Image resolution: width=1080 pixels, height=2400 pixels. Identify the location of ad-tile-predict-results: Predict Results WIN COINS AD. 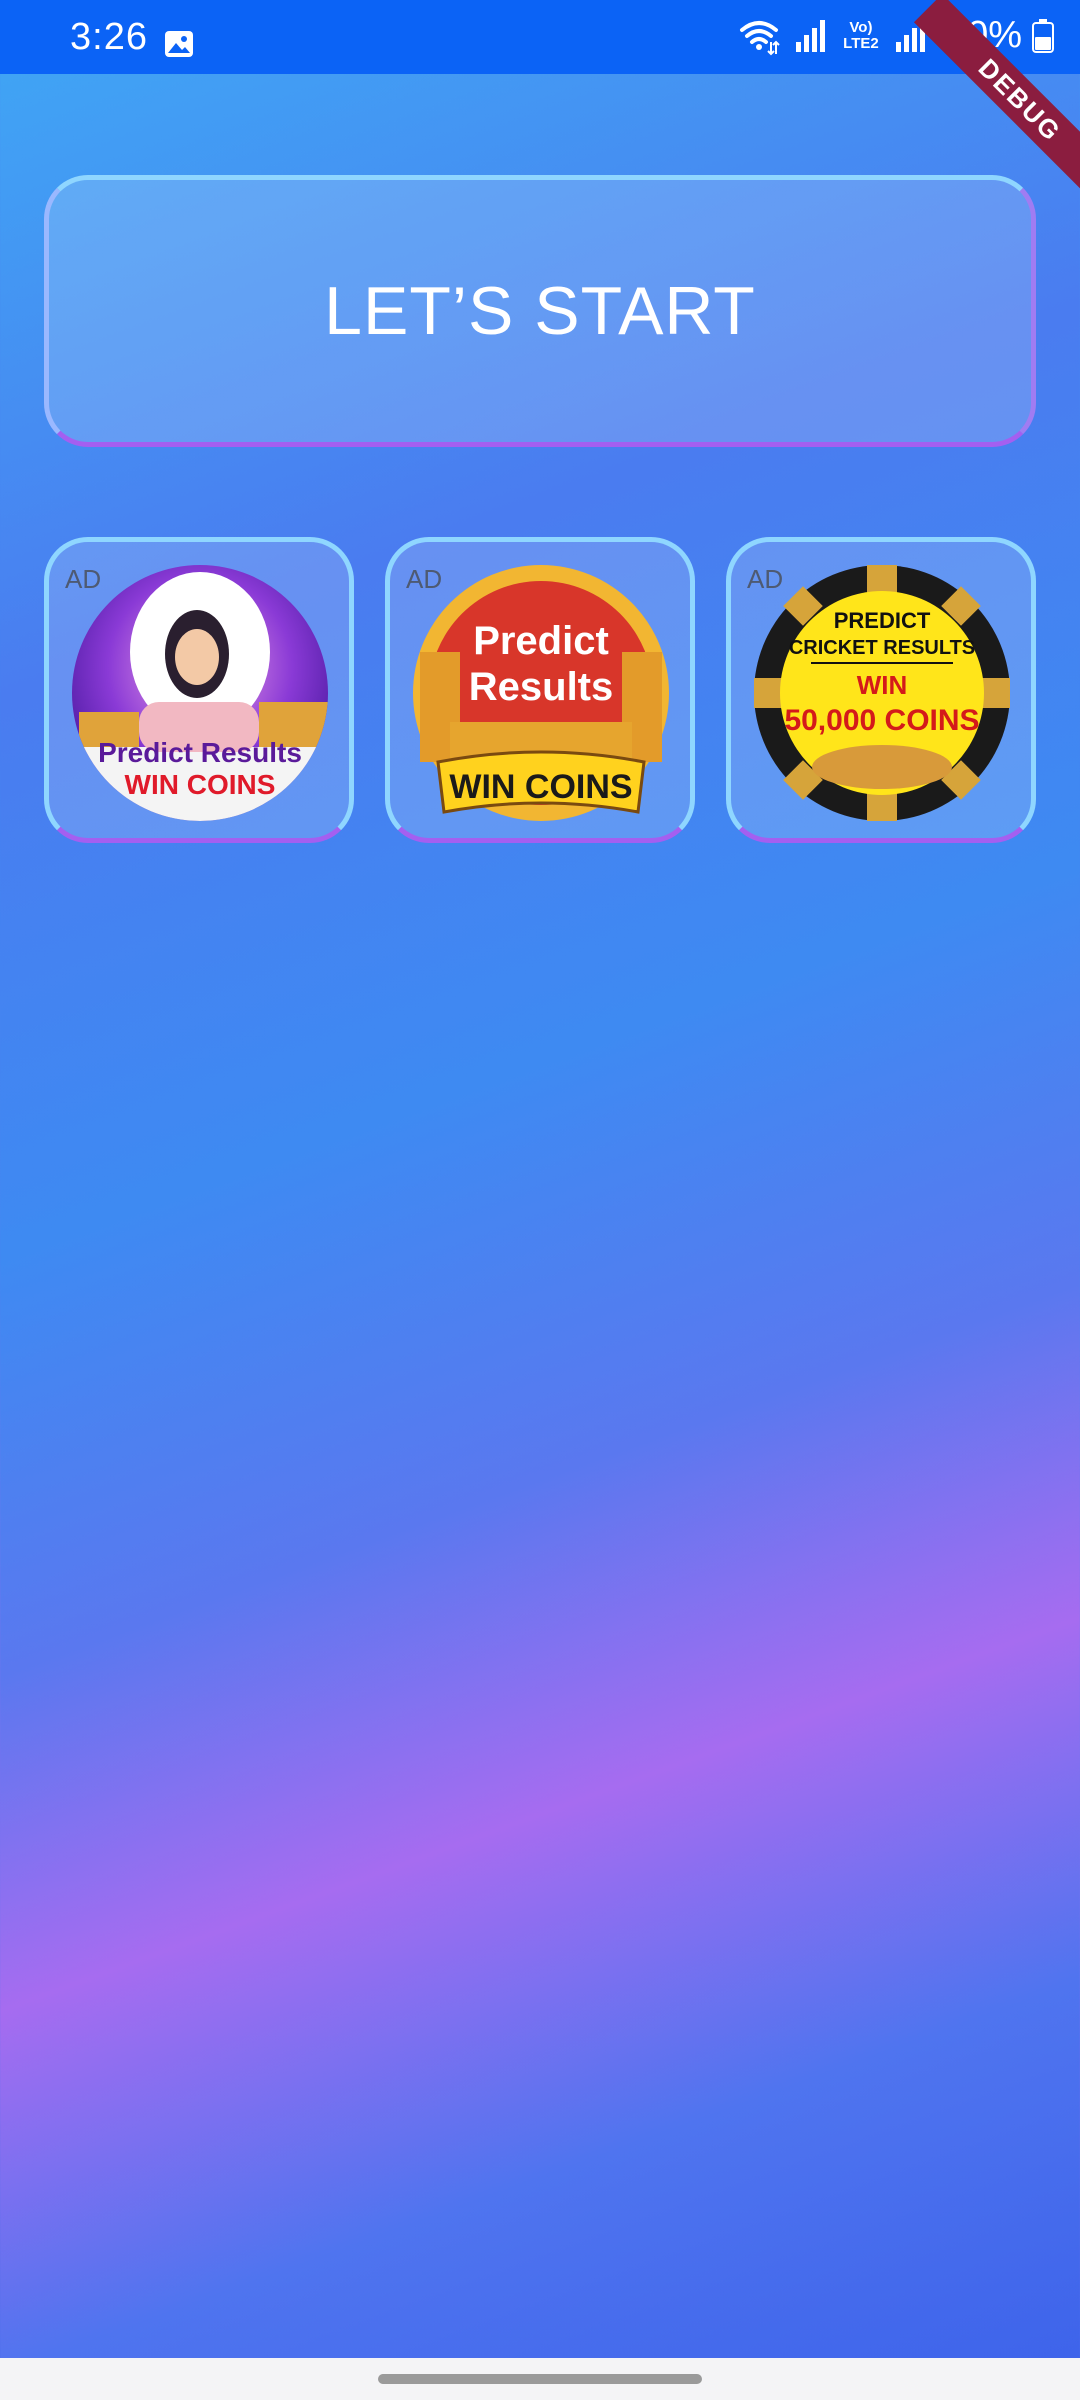
(199, 690).